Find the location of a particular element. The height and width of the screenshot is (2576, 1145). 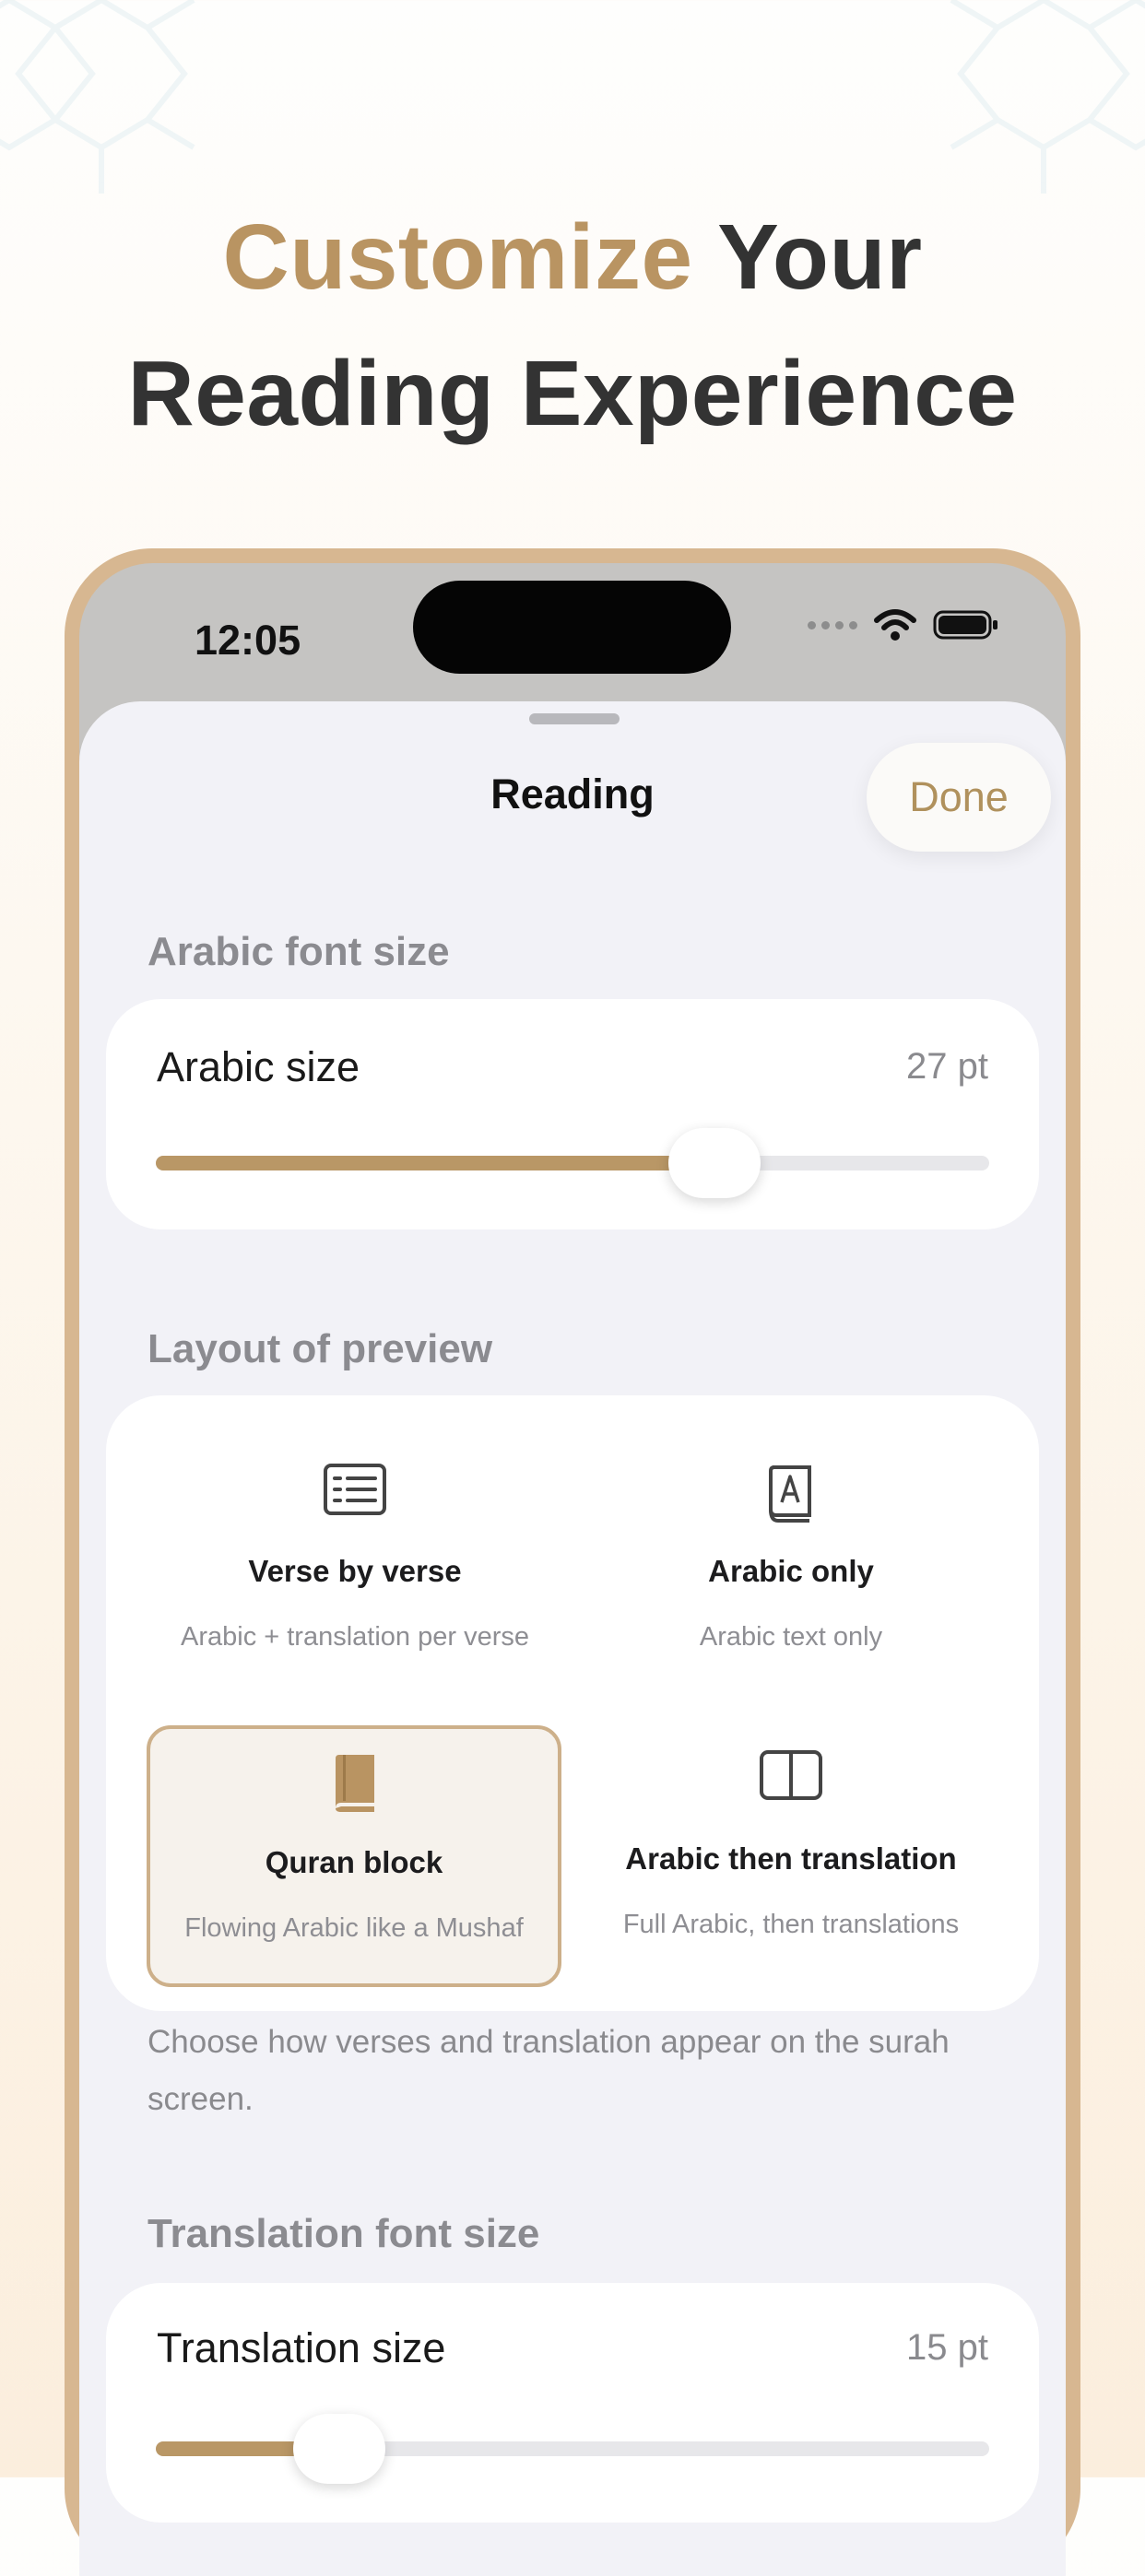

split-columns-icon is located at coordinates (791, 1775).